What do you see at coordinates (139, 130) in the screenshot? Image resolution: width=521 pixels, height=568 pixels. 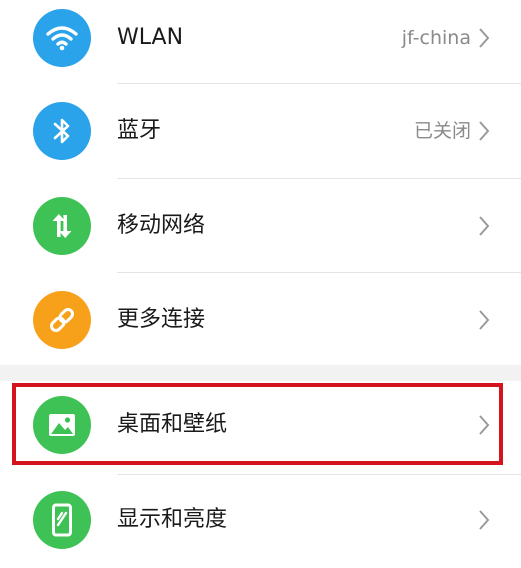 I see `settings-item-label: 蓝牙` at bounding box center [139, 130].